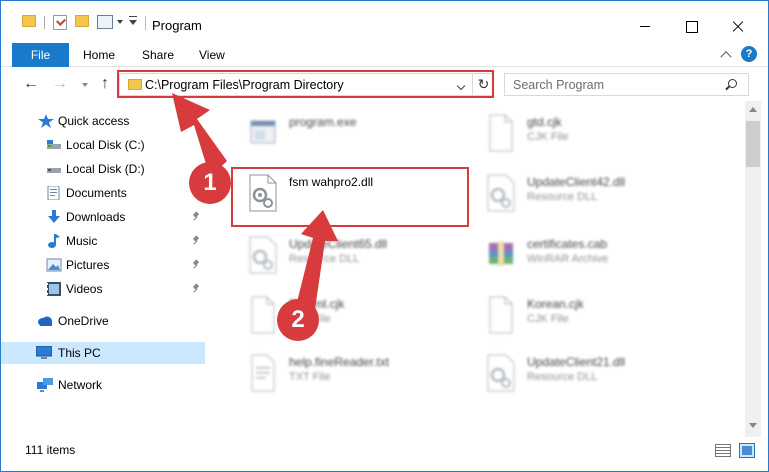  I want to click on txt-icon, so click(263, 373).